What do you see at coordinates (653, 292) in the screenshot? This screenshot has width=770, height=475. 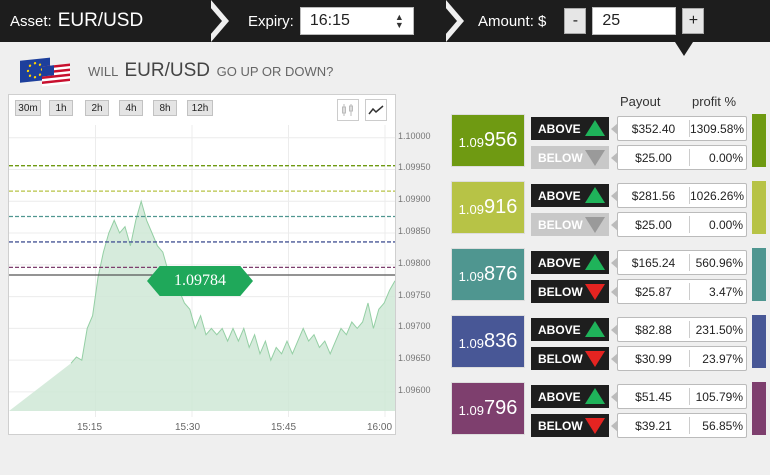 I see `payout-value: $25.87` at bounding box center [653, 292].